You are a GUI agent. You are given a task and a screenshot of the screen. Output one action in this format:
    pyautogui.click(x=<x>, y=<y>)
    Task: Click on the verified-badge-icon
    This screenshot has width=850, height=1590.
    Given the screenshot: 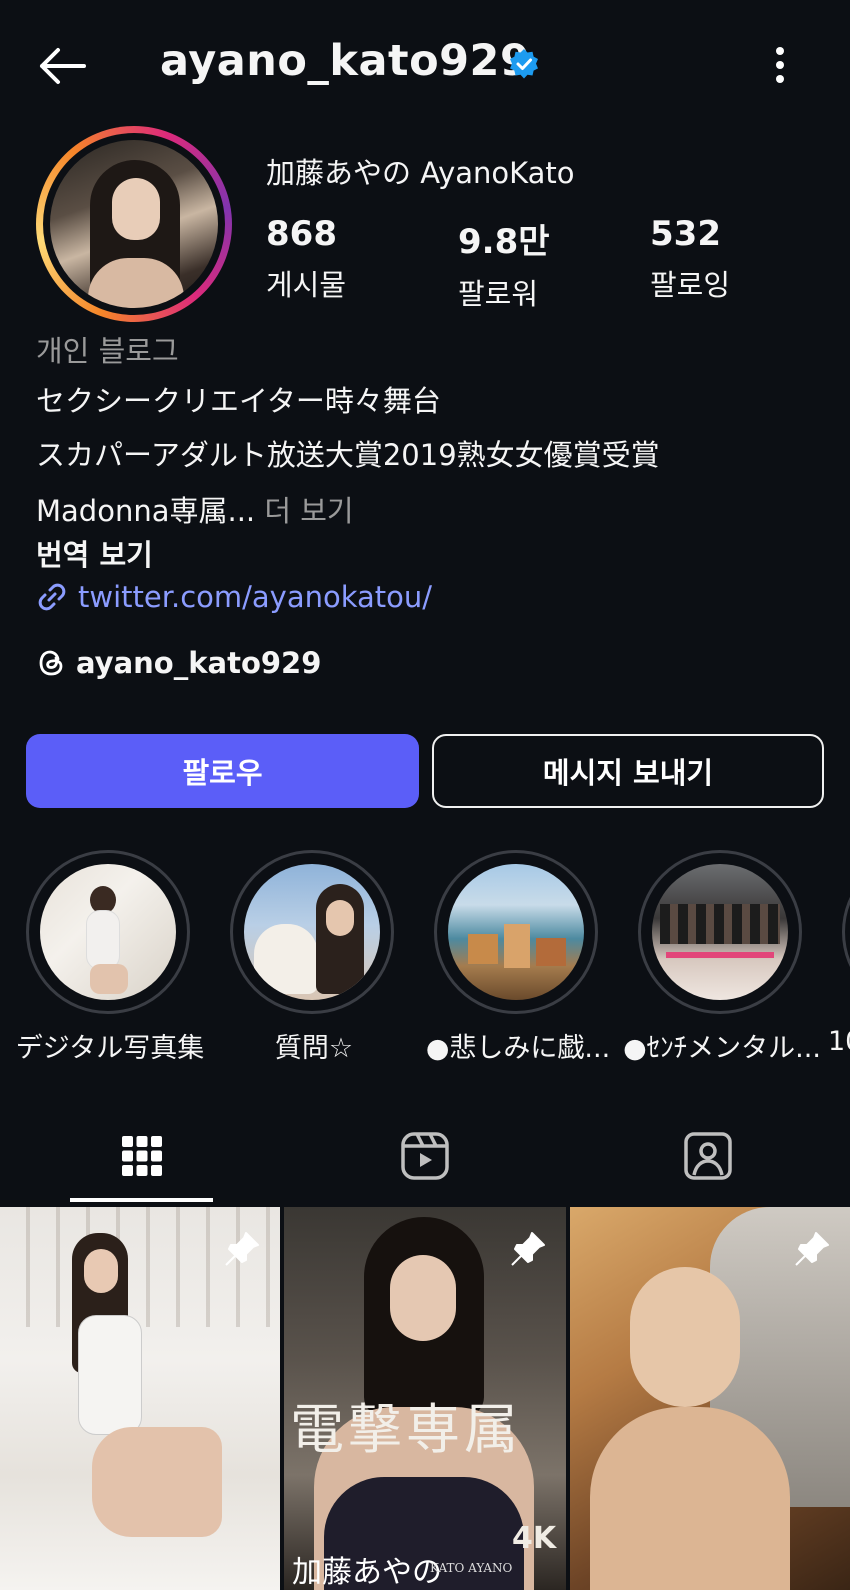 What is the action you would take?
    pyautogui.click(x=524, y=64)
    